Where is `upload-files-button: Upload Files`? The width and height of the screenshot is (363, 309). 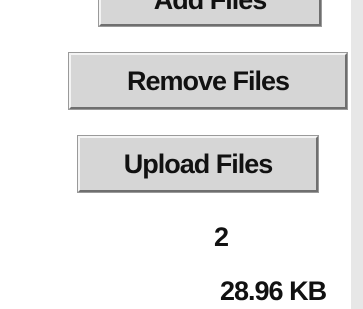
upload-files-button: Upload Files is located at coordinates (198, 164).